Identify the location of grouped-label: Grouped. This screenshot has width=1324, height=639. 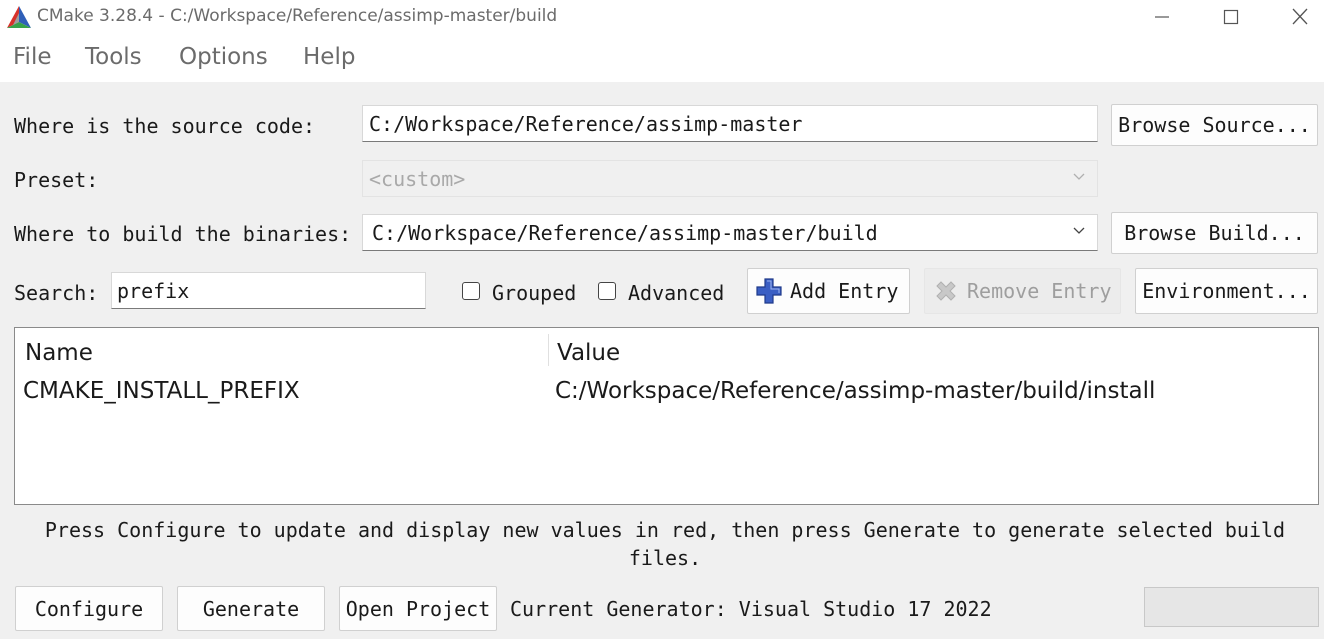
(534, 293).